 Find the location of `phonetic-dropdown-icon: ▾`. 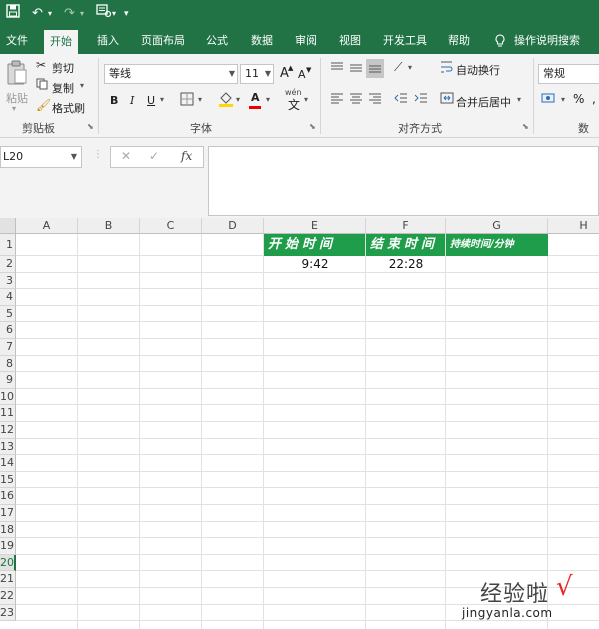

phonetic-dropdown-icon: ▾ is located at coordinates (306, 99).